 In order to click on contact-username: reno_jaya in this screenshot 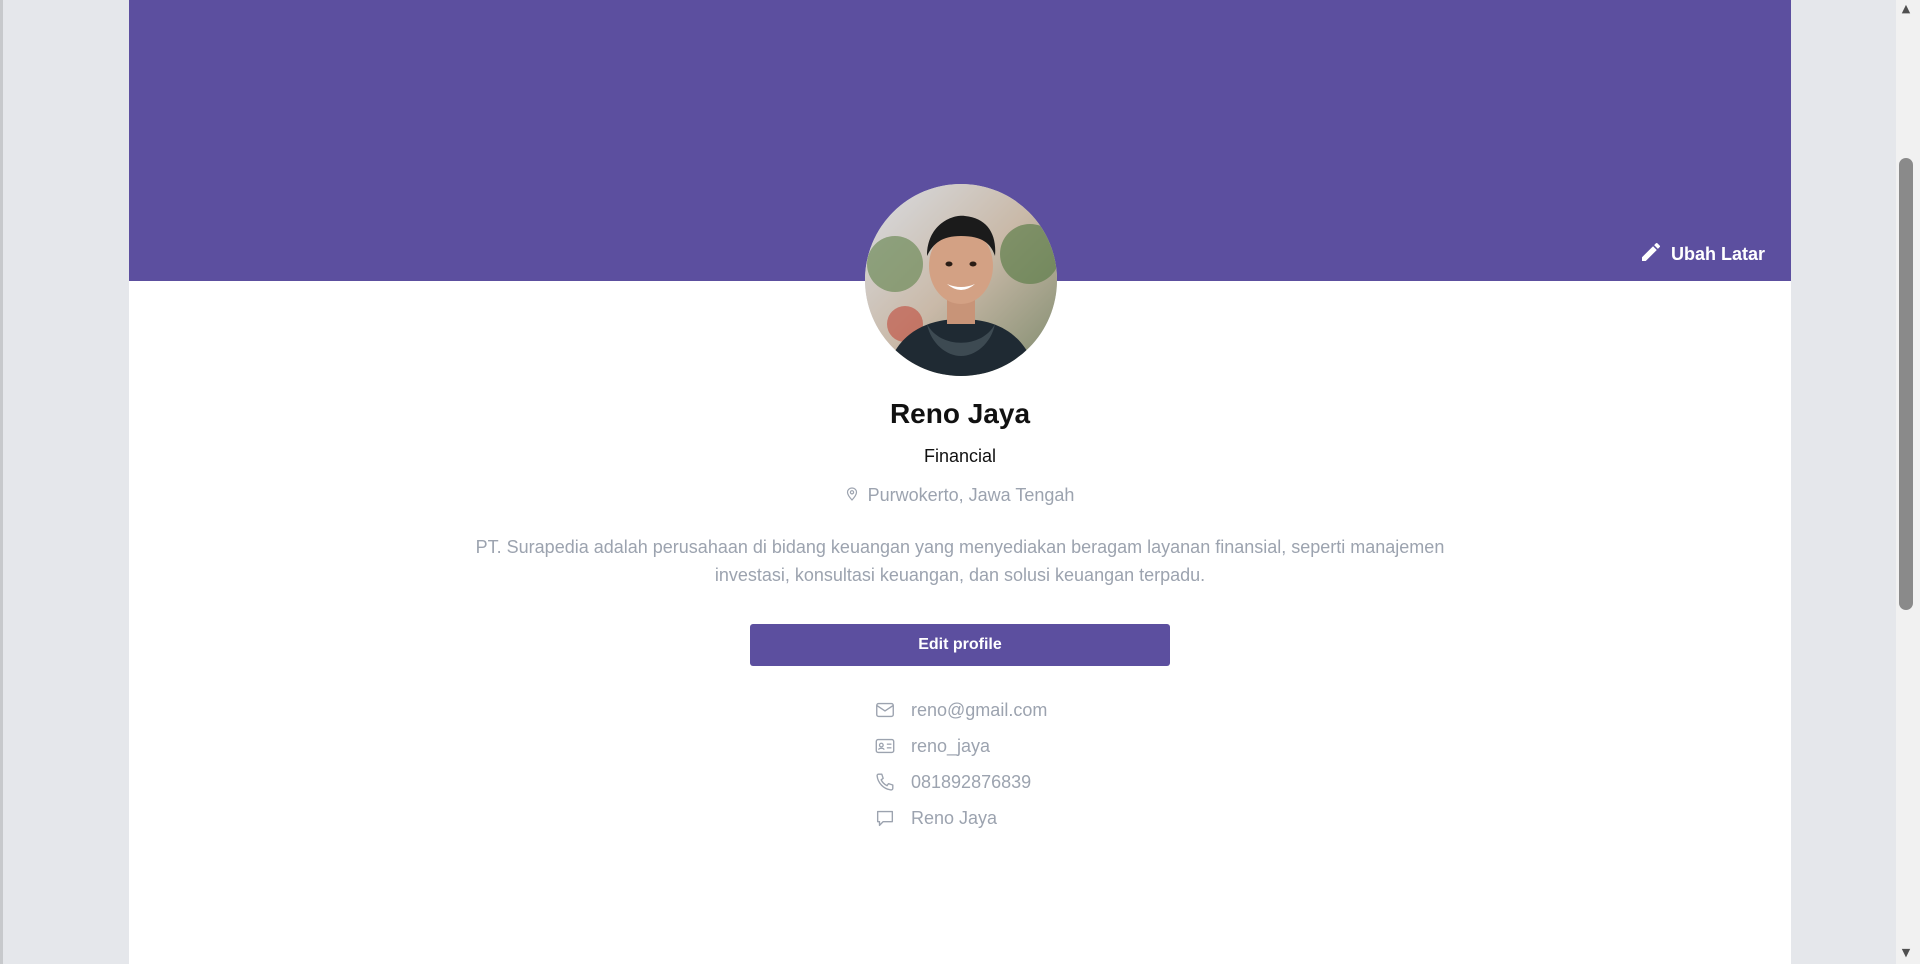, I will do `click(1023, 746)`.